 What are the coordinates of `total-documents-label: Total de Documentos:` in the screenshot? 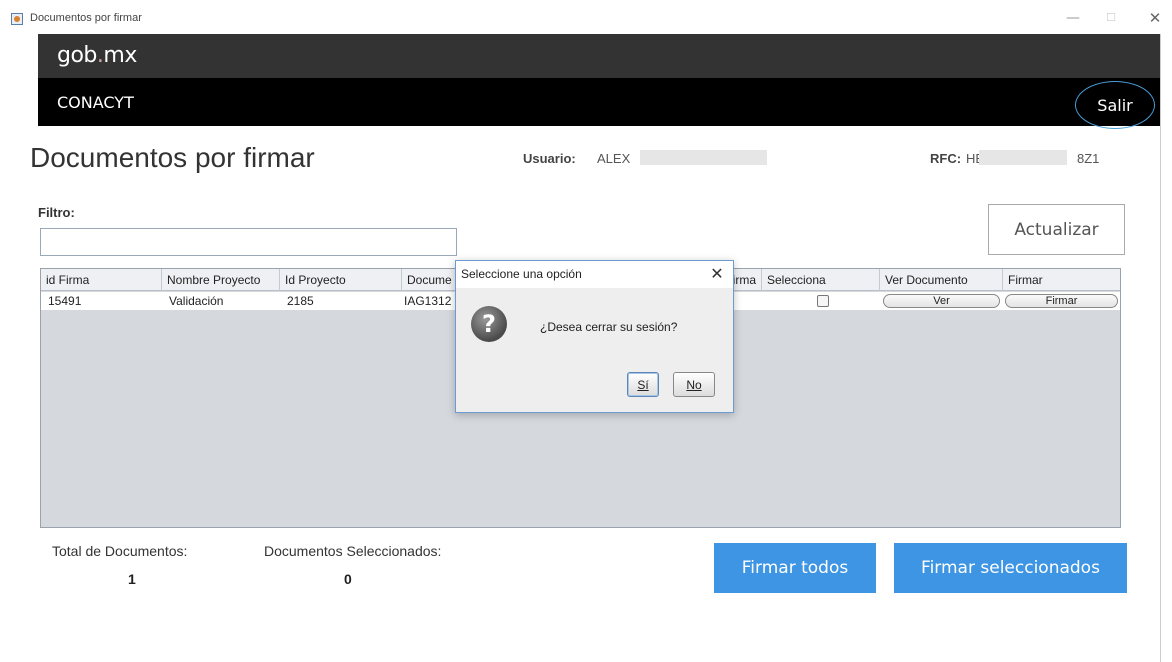 It's located at (120, 551).